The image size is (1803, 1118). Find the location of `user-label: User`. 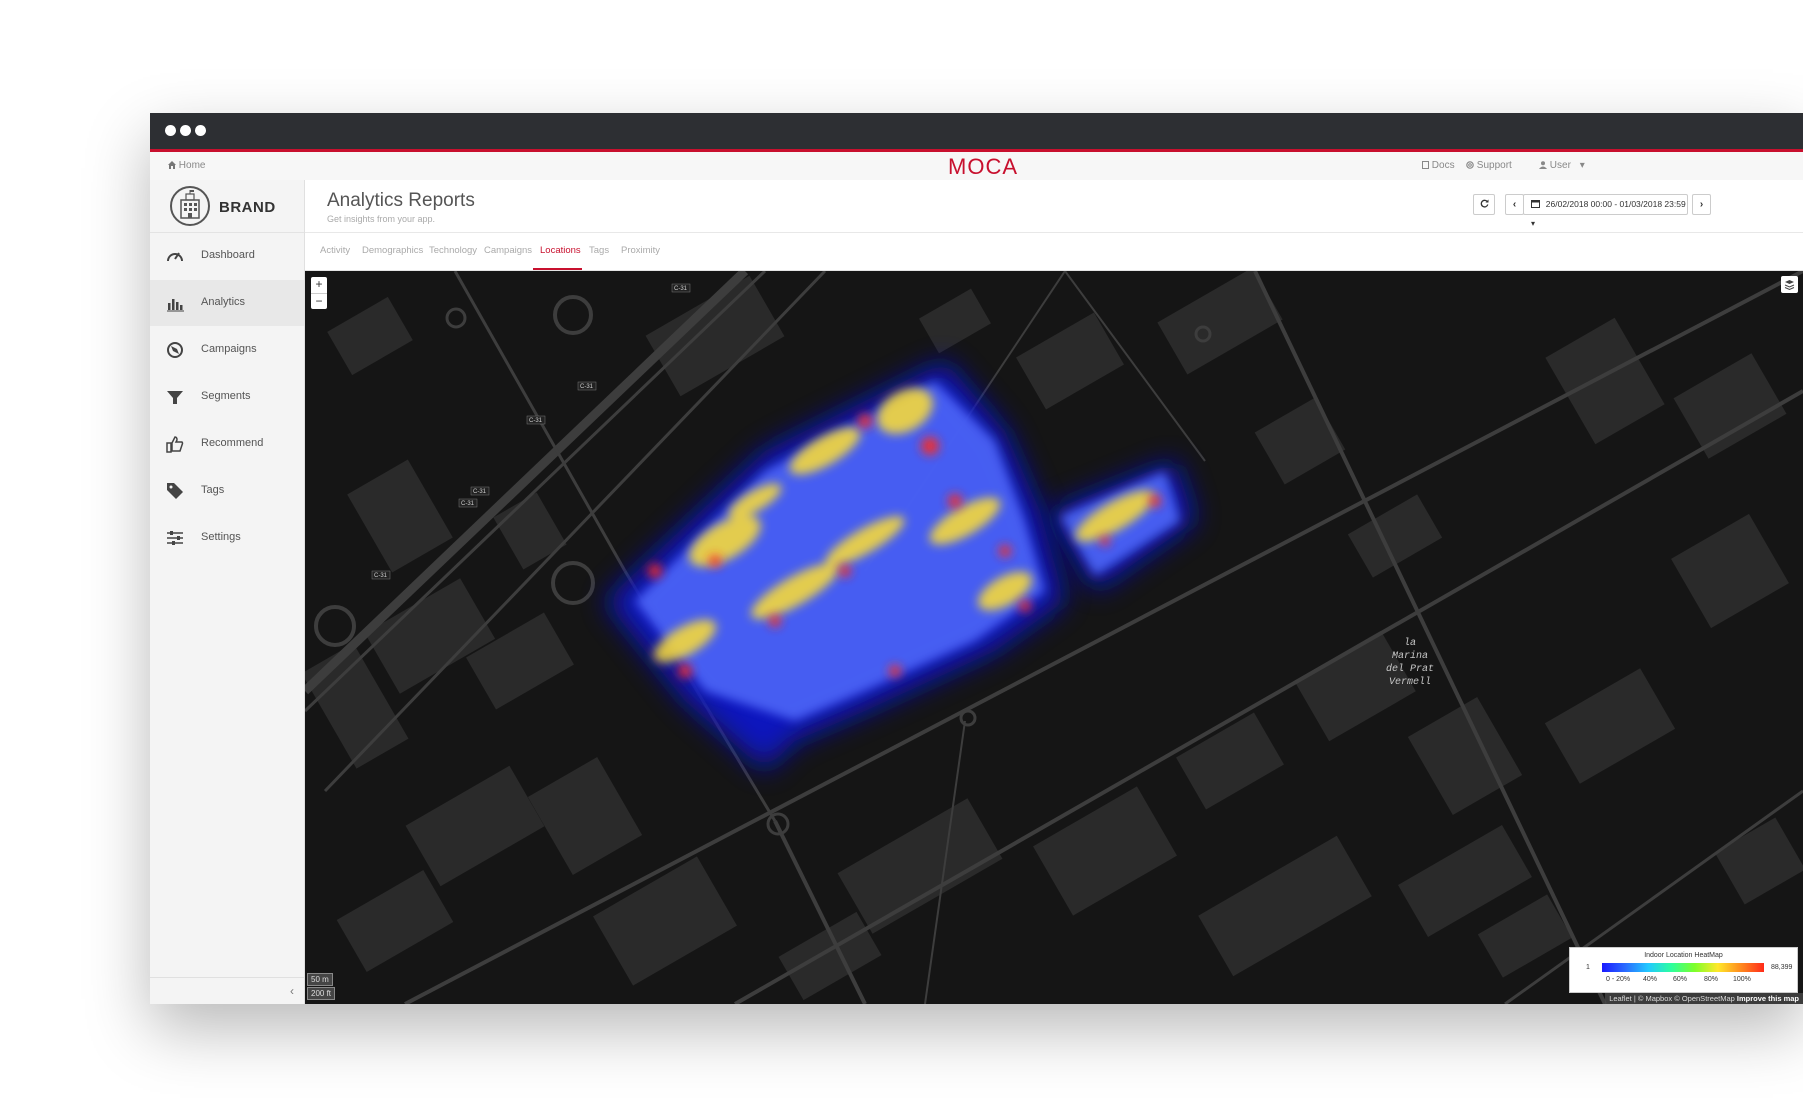

user-label: User is located at coordinates (1560, 165).